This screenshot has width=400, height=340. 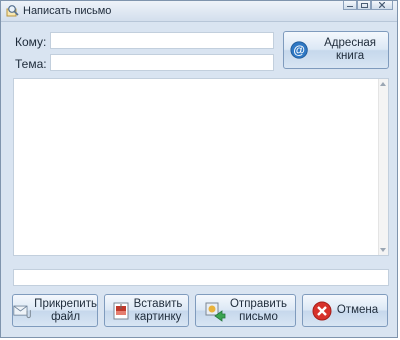 I want to click on insert-image-label: Вставить картинку, so click(x=158, y=311).